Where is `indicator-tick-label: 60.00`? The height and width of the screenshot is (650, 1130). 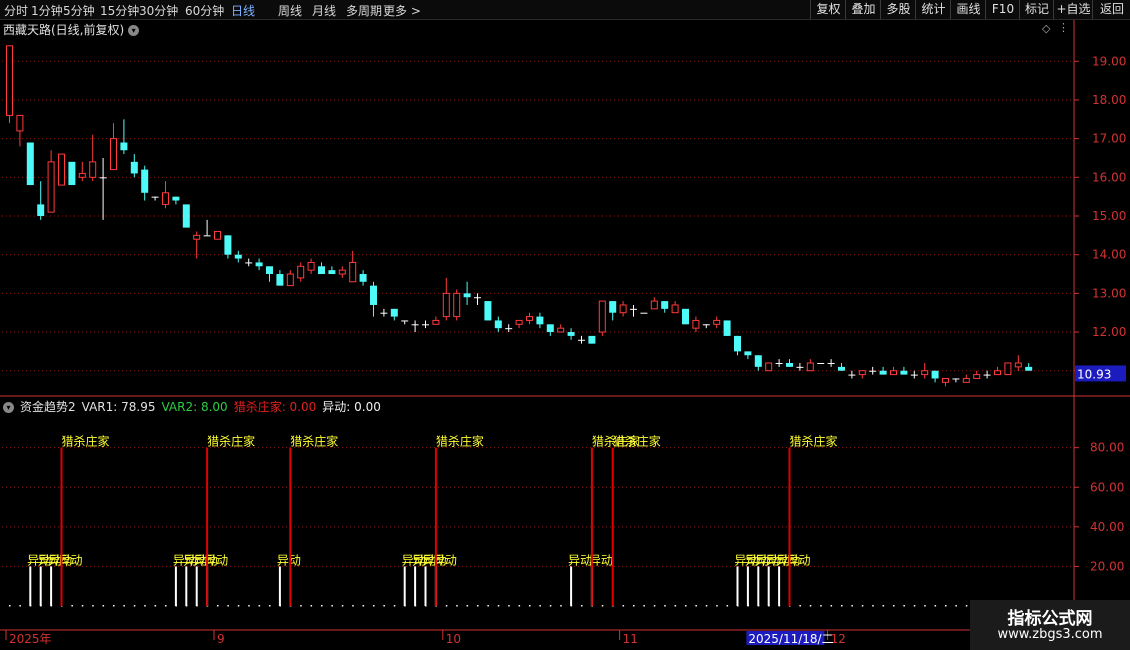 indicator-tick-label: 60.00 is located at coordinates (1107, 487).